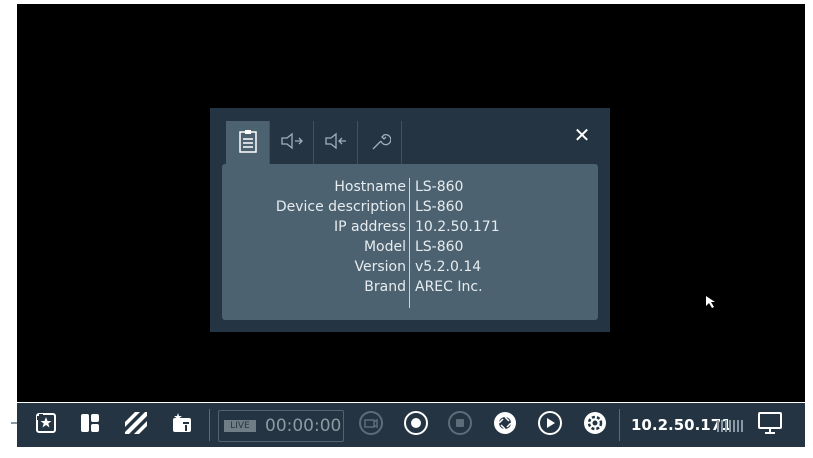  I want to click on stripes-button, so click(136, 425).